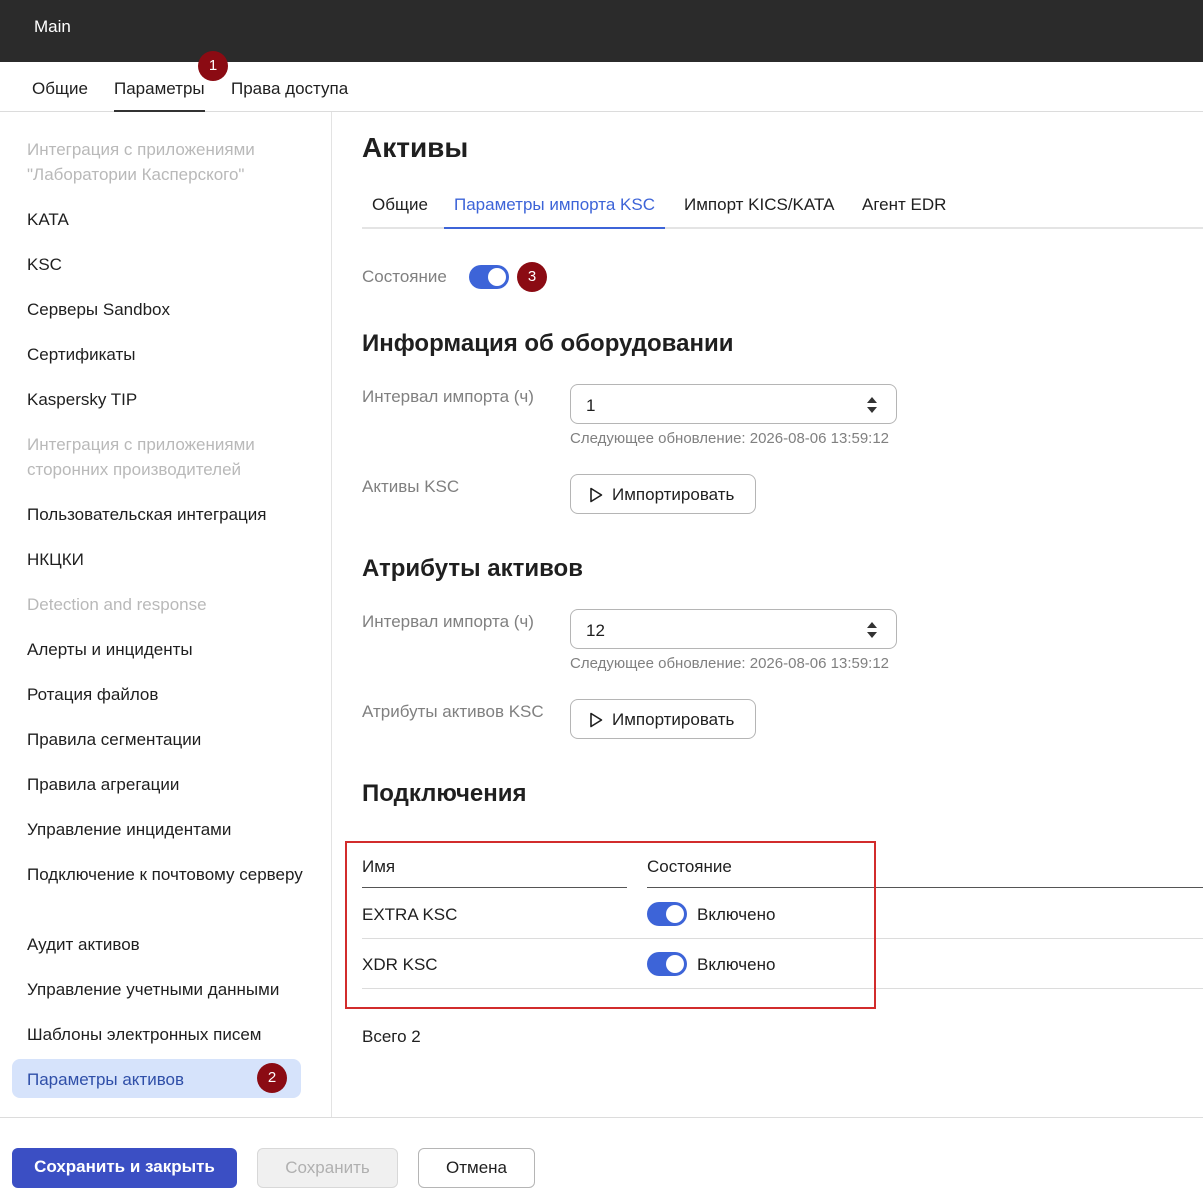 The image size is (1203, 1193). What do you see at coordinates (172, 354) in the screenshot?
I see `sidebar-item-certificates: Сертификаты` at bounding box center [172, 354].